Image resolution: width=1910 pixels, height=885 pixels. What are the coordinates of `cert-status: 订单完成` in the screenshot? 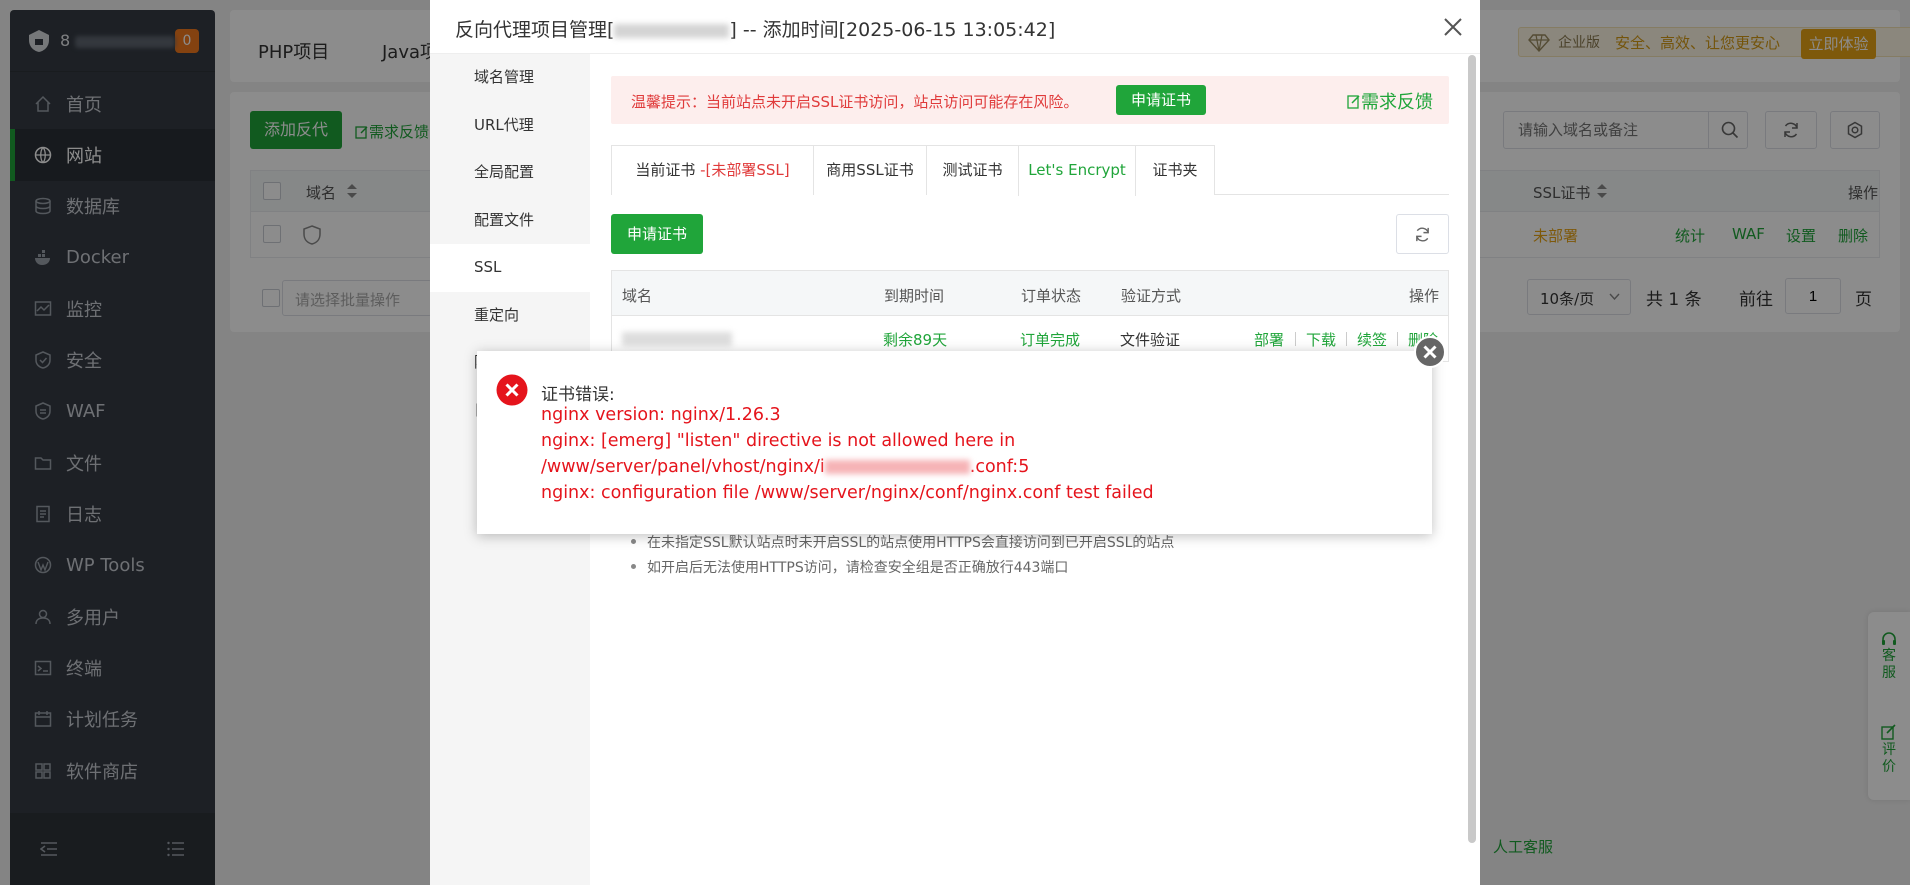 It's located at (1050, 340).